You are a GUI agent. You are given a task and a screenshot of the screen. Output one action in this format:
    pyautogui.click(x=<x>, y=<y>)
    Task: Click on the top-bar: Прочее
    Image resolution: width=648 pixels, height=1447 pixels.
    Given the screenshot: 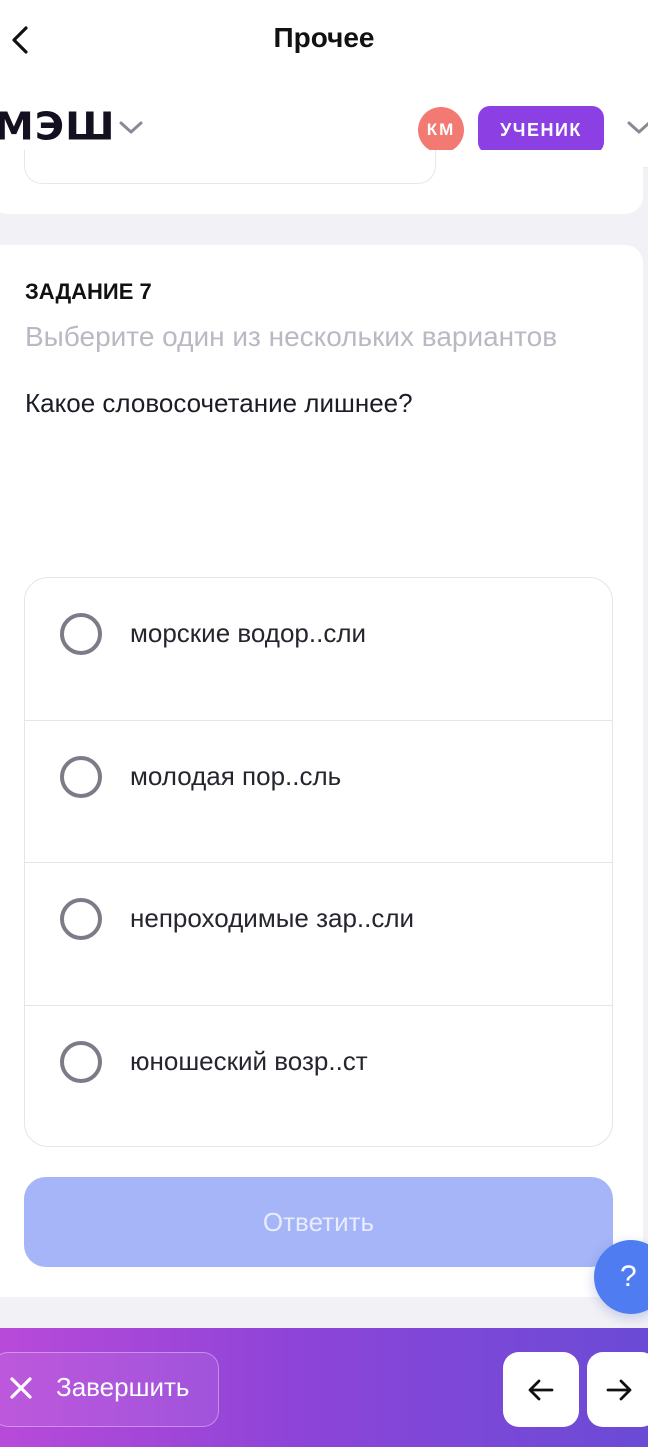 What is the action you would take?
    pyautogui.click(x=324, y=42)
    